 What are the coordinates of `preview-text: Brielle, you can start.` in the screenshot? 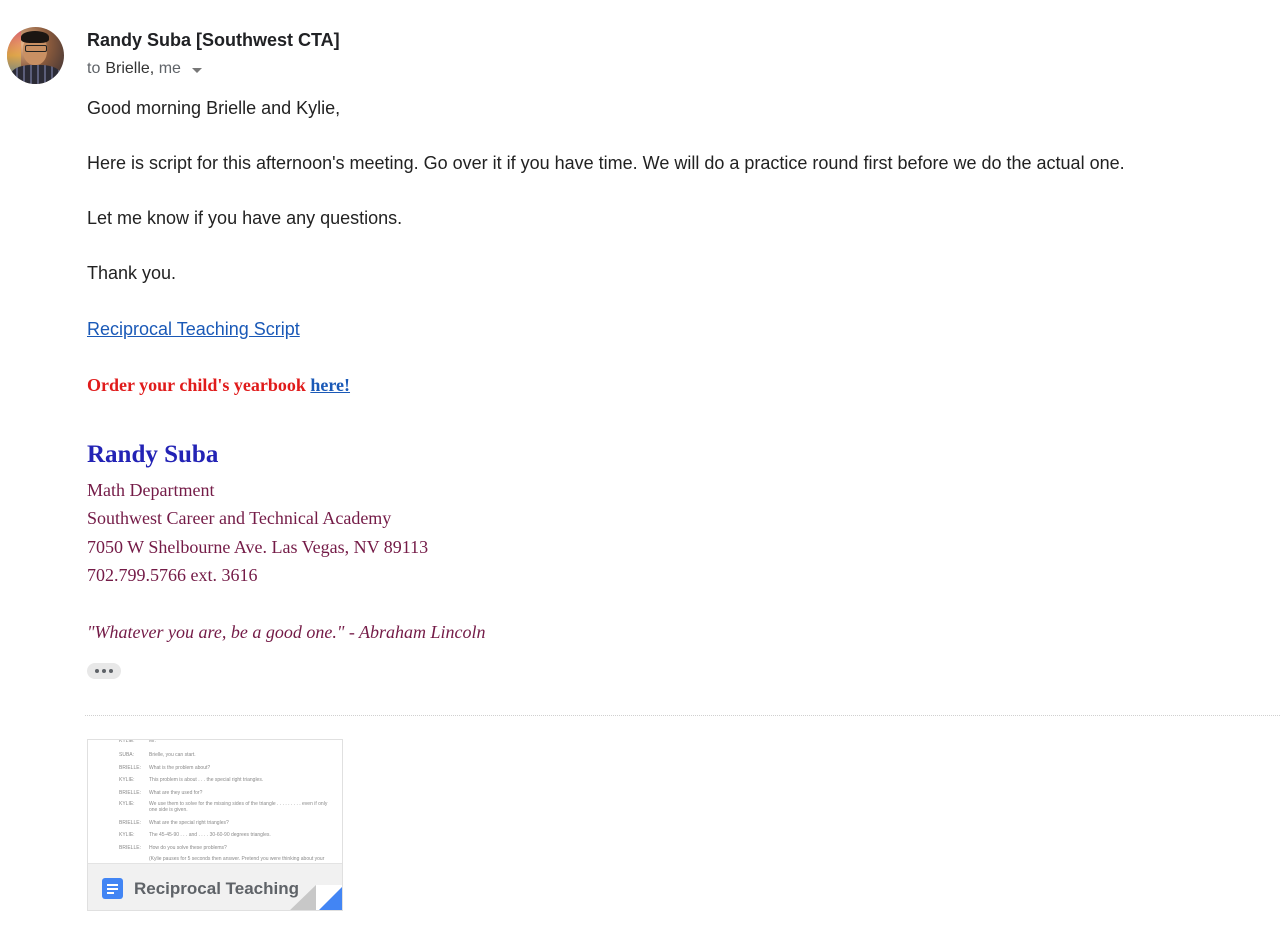 It's located at (172, 755).